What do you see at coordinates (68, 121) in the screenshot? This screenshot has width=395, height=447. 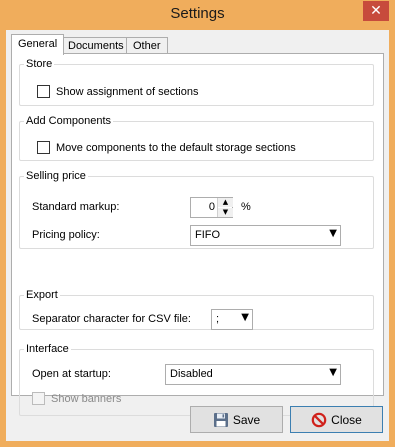 I see `add-components-legend: Add Components` at bounding box center [68, 121].